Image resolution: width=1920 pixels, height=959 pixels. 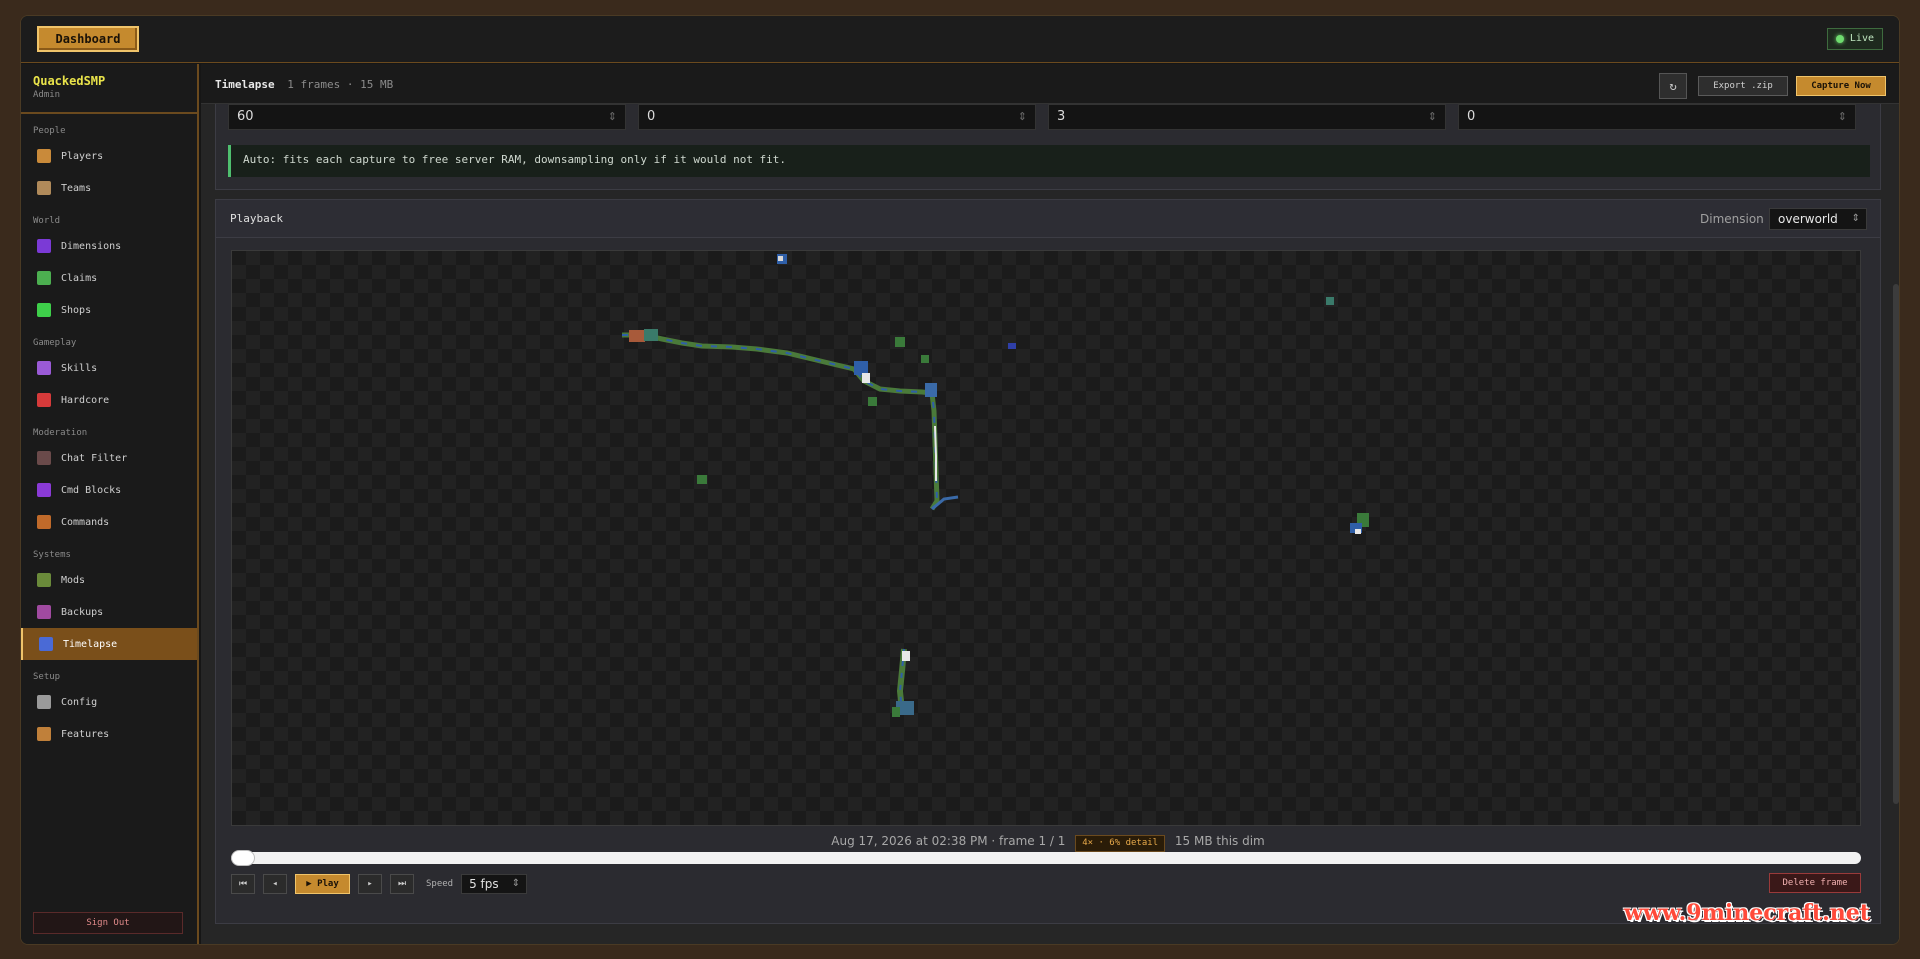 I want to click on delete-frame-button: Delete frame, so click(x=1815, y=883).